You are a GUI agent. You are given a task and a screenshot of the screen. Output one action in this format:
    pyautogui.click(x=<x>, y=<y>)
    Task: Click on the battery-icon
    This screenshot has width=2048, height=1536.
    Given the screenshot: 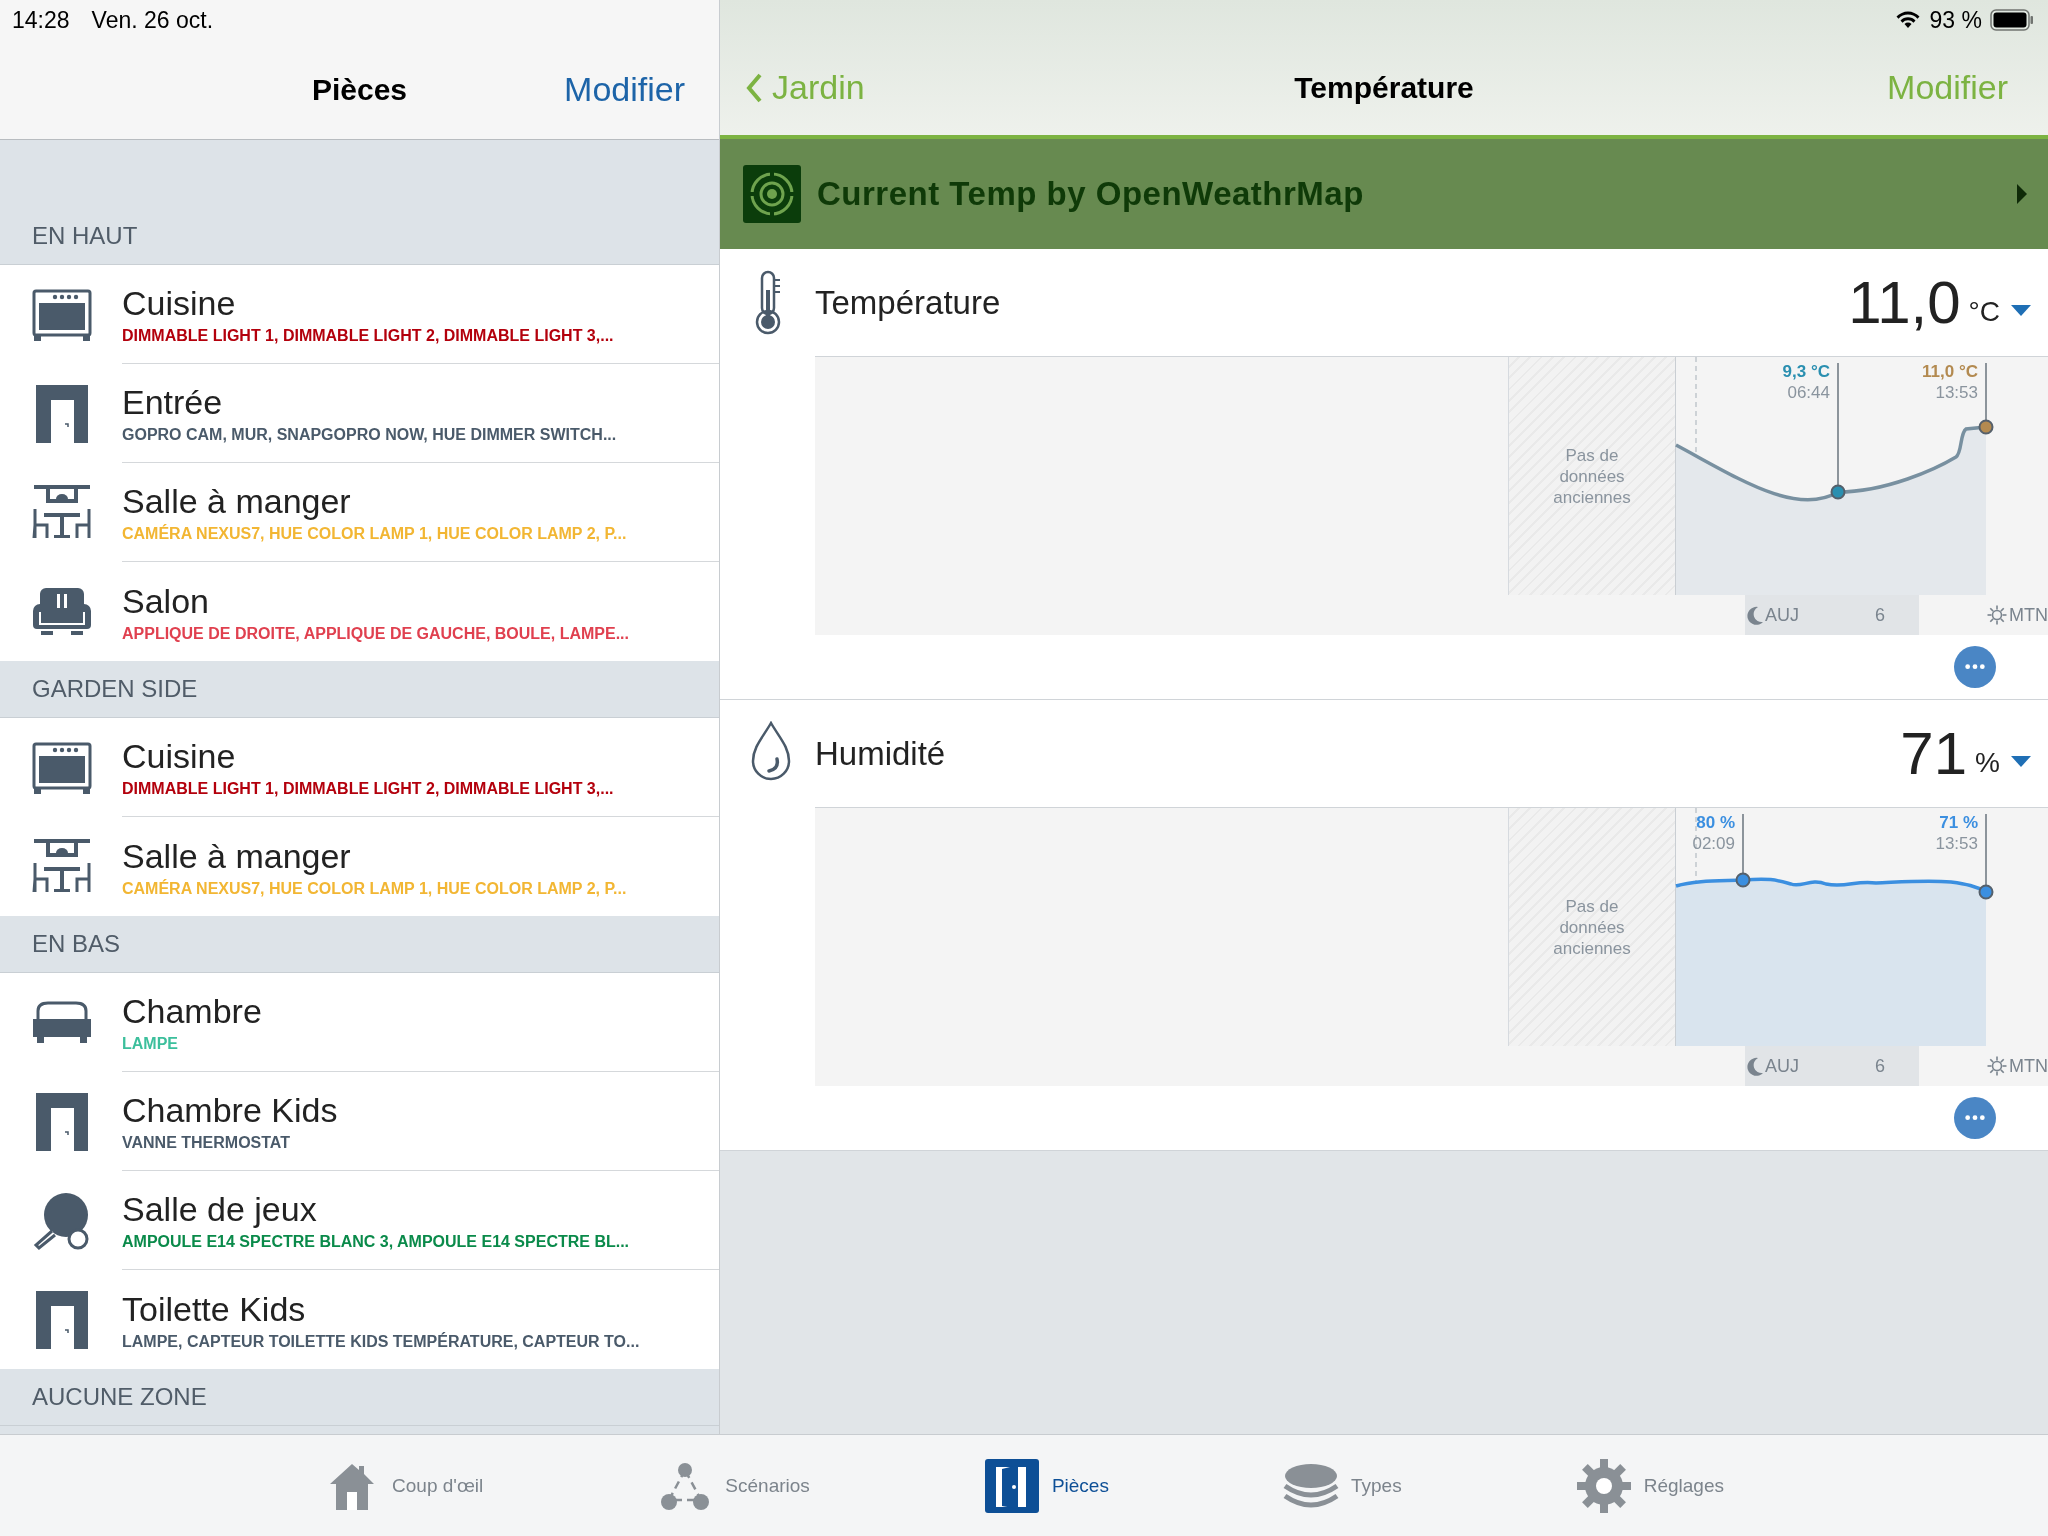 What is the action you would take?
    pyautogui.click(x=2012, y=20)
    